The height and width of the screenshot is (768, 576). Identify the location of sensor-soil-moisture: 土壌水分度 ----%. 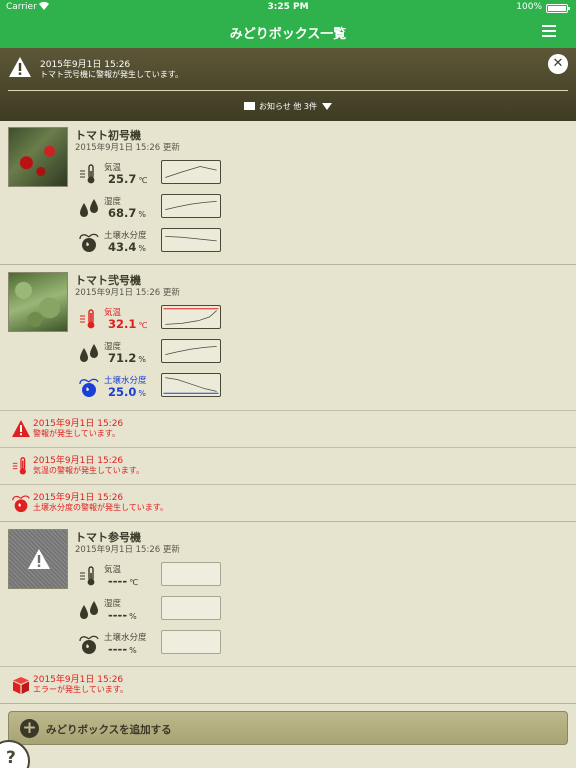
(153, 644).